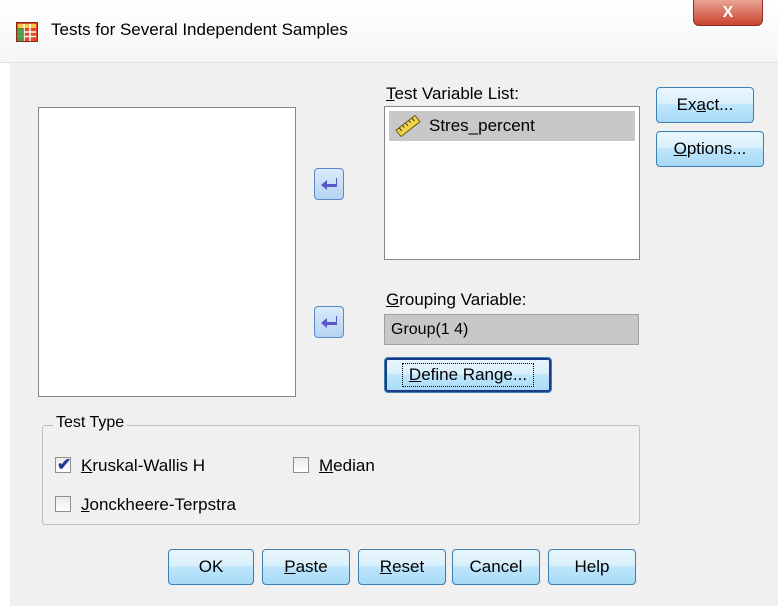 Image resolution: width=778 pixels, height=606 pixels. I want to click on move-to-grouping-button, so click(329, 322).